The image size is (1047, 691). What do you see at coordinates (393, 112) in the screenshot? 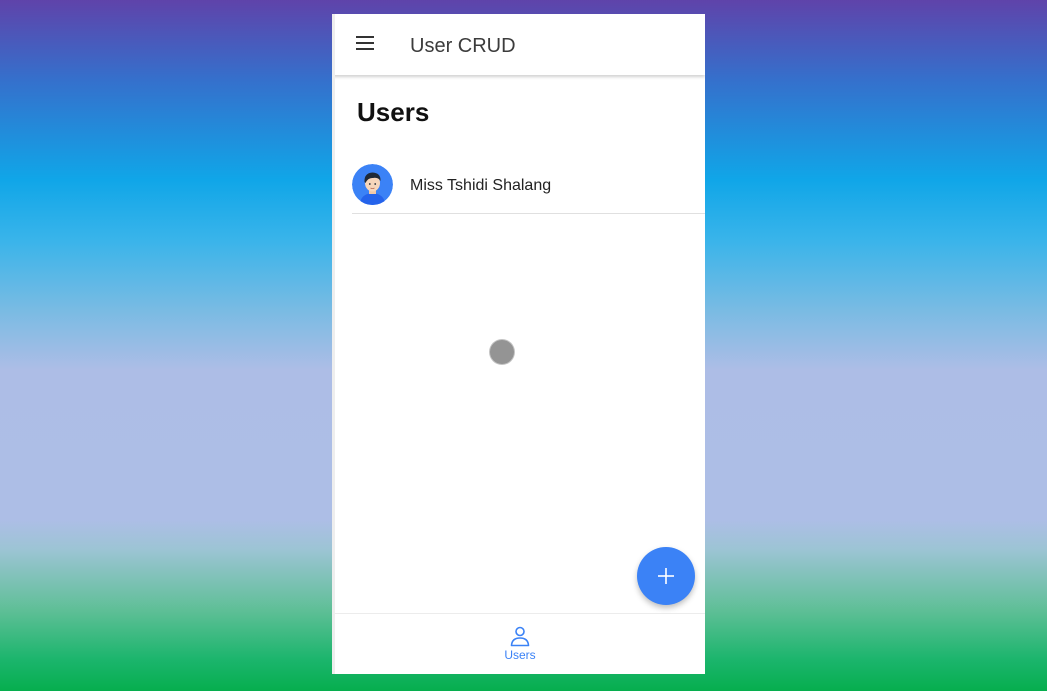
I see `page-title: Users` at bounding box center [393, 112].